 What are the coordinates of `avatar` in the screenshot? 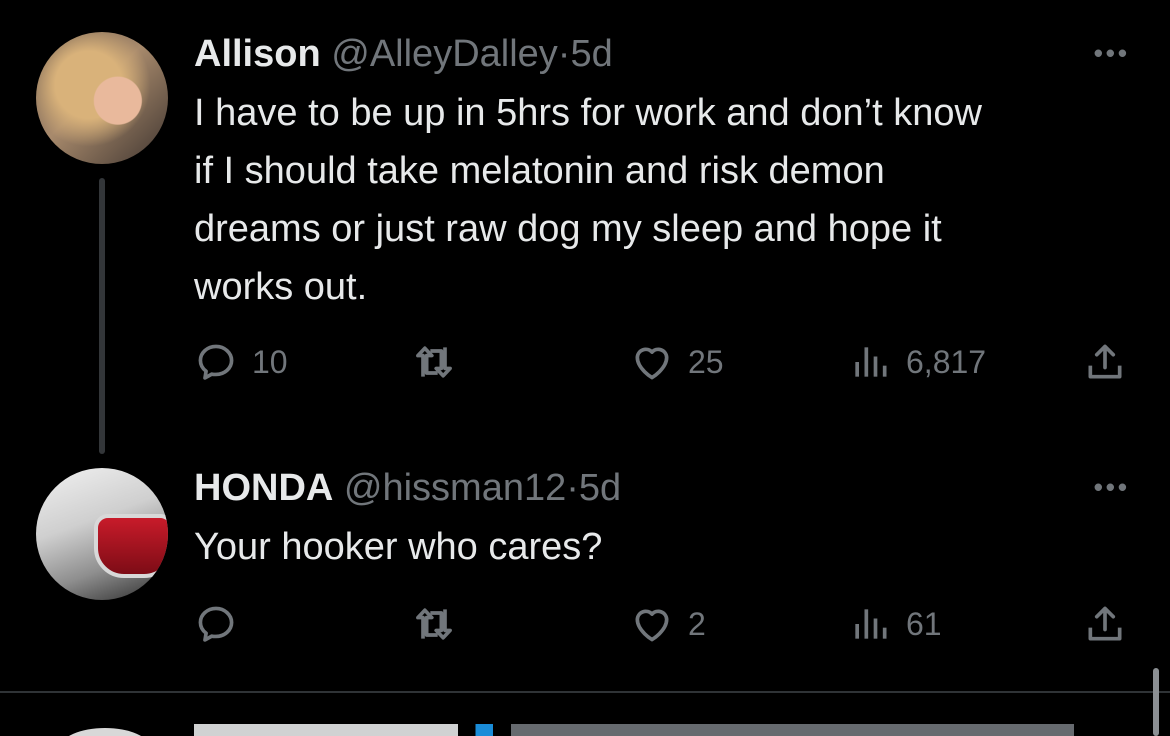 It's located at (102, 534).